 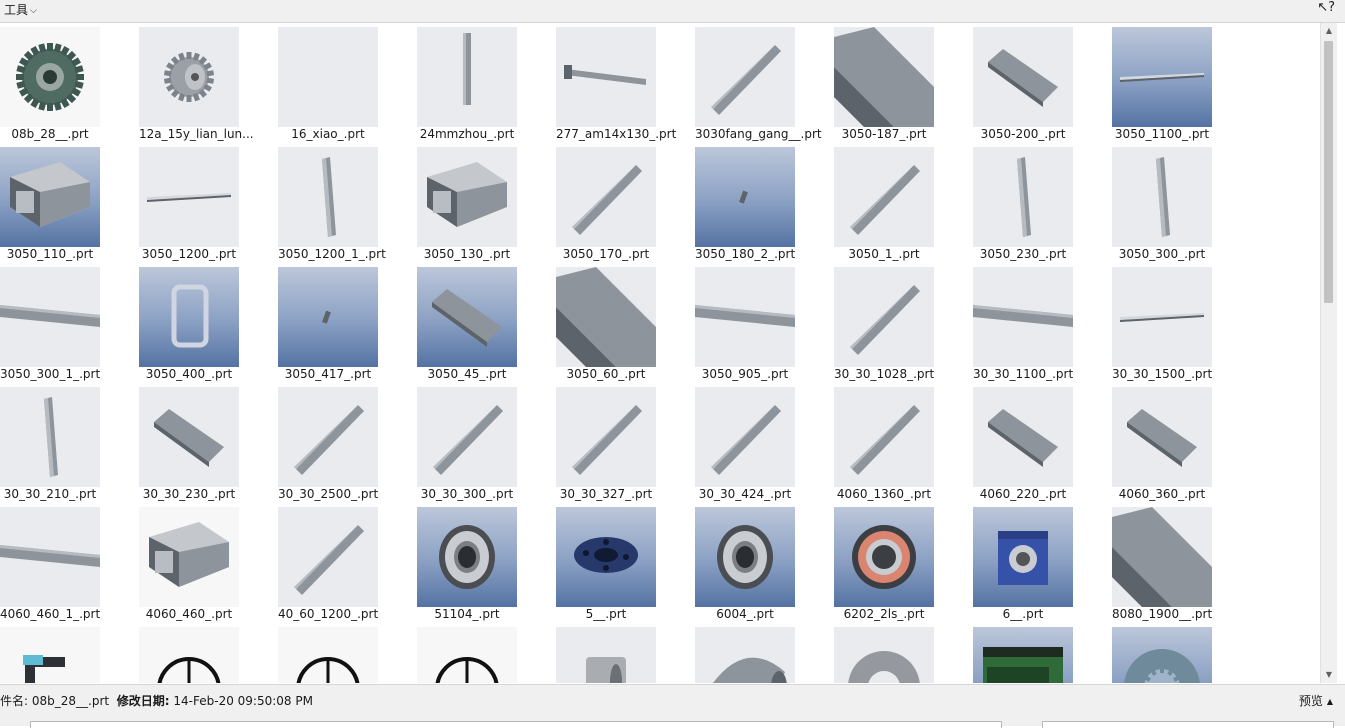 What do you see at coordinates (606, 557) in the screenshot?
I see `flange-icon` at bounding box center [606, 557].